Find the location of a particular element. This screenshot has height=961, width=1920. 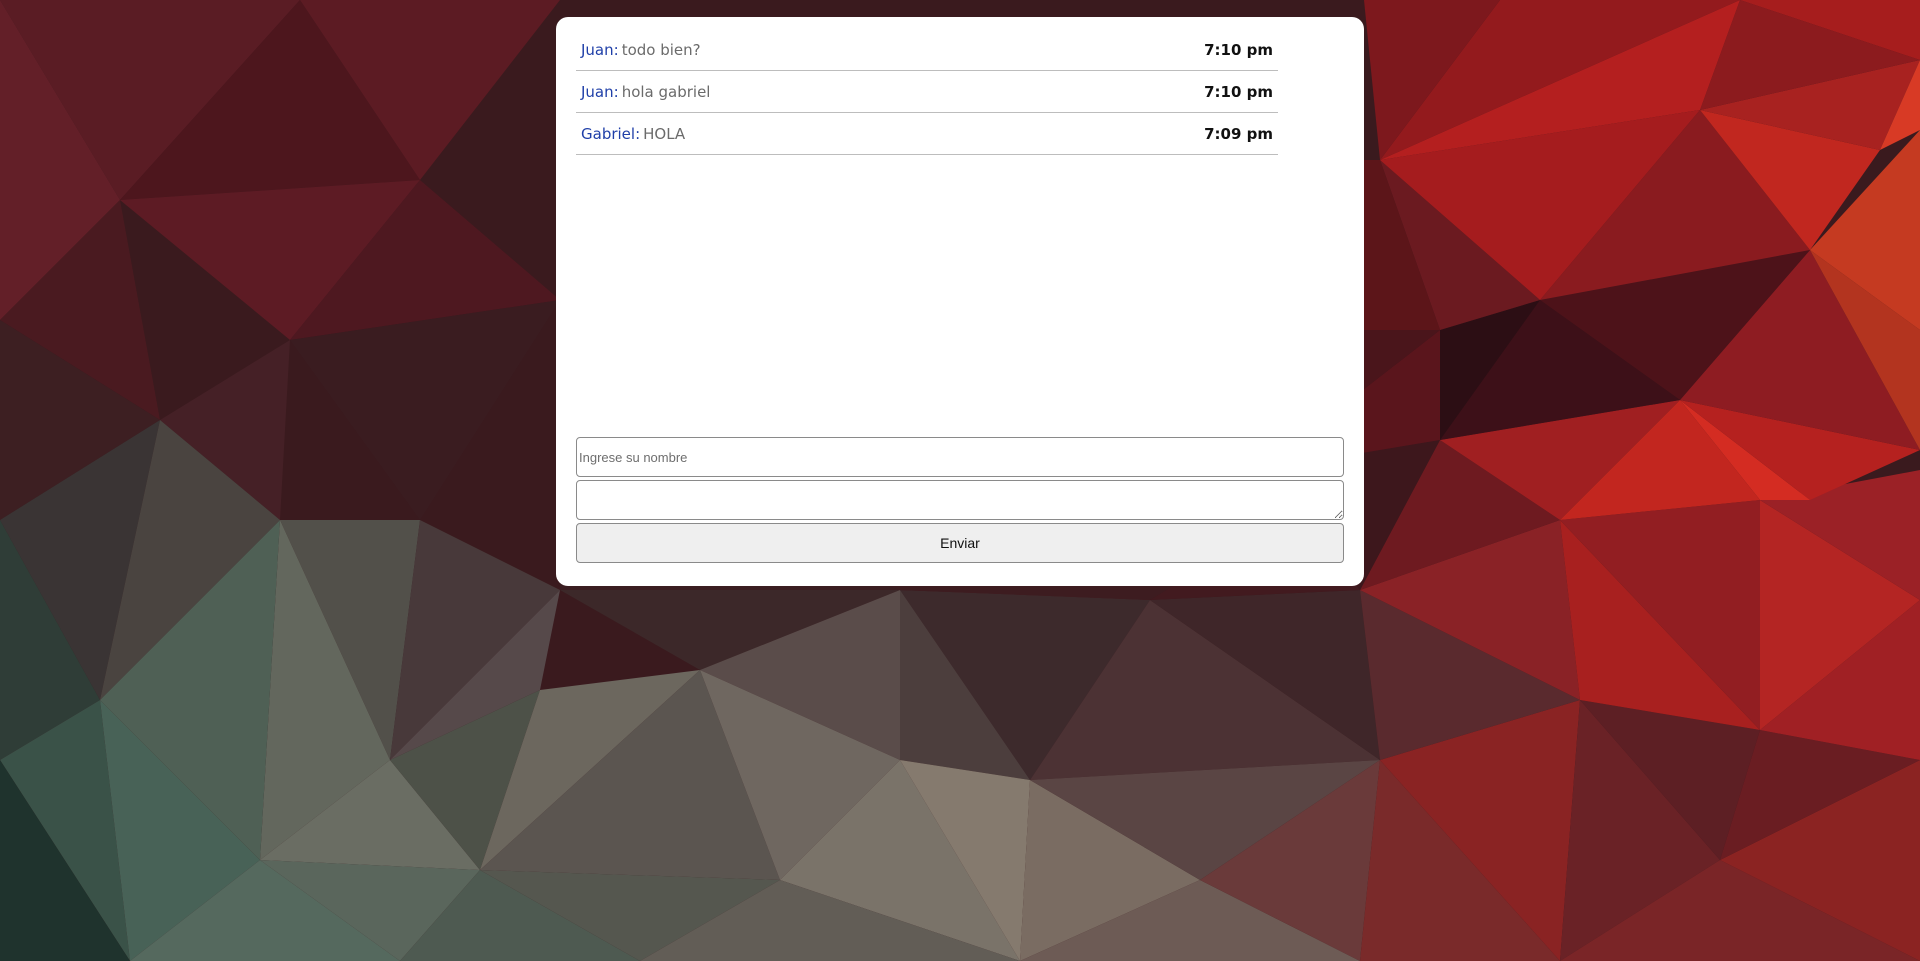

message-textarea is located at coordinates (960, 500).